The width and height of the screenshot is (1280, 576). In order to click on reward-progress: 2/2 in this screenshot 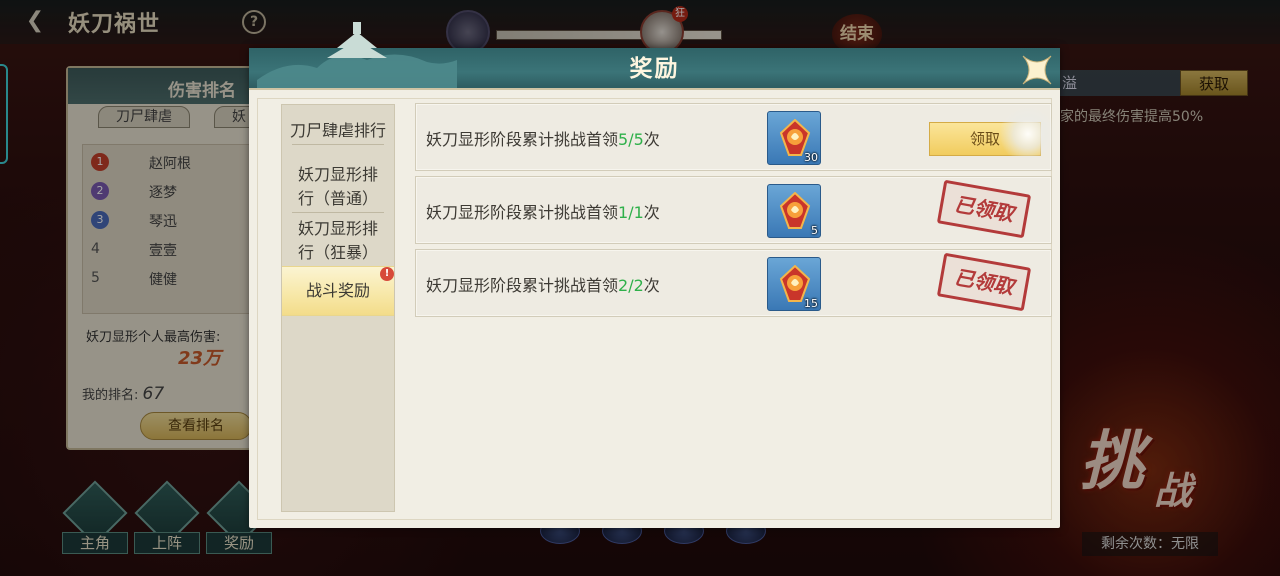, I will do `click(631, 285)`.